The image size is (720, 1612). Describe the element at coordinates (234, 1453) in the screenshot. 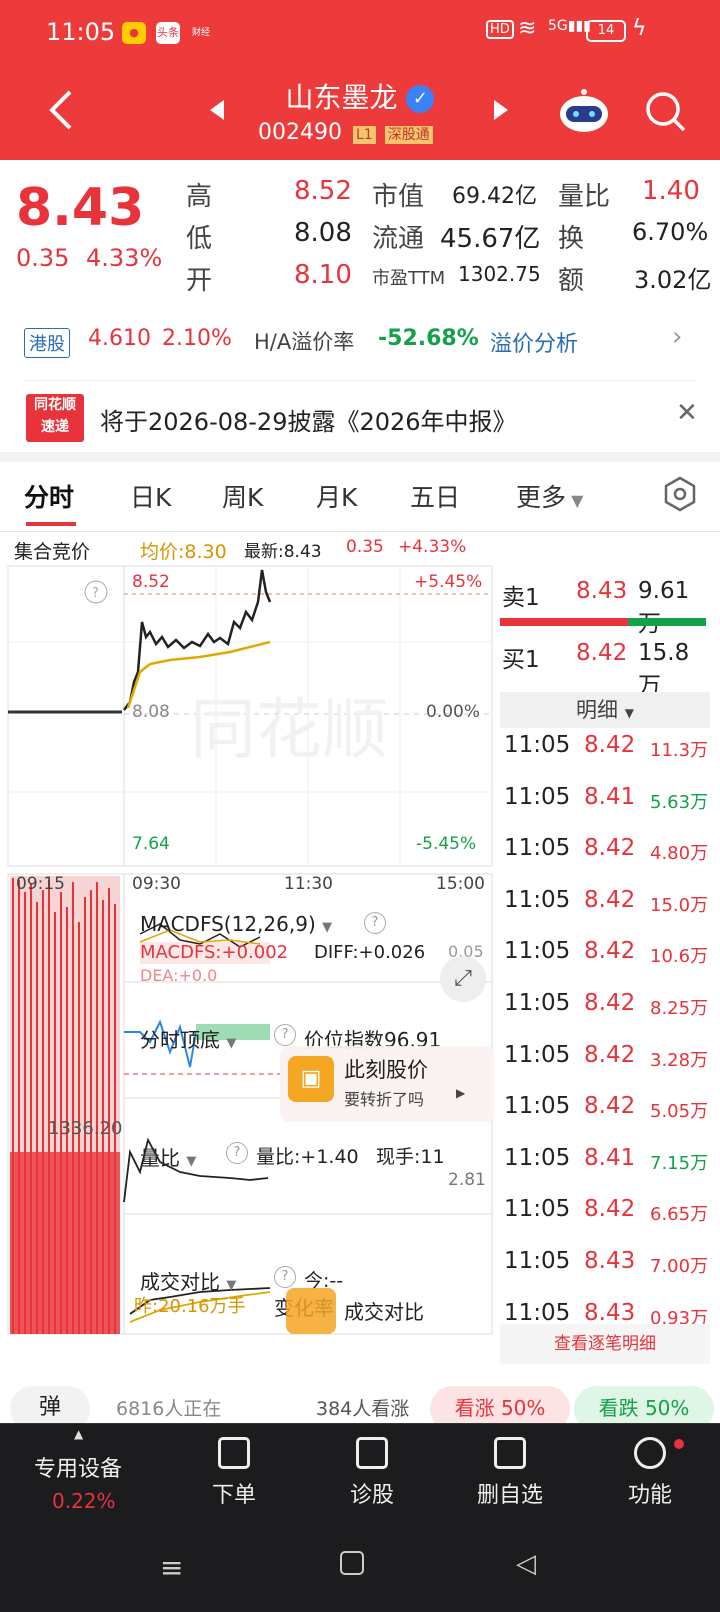

I see `order-icon` at that location.